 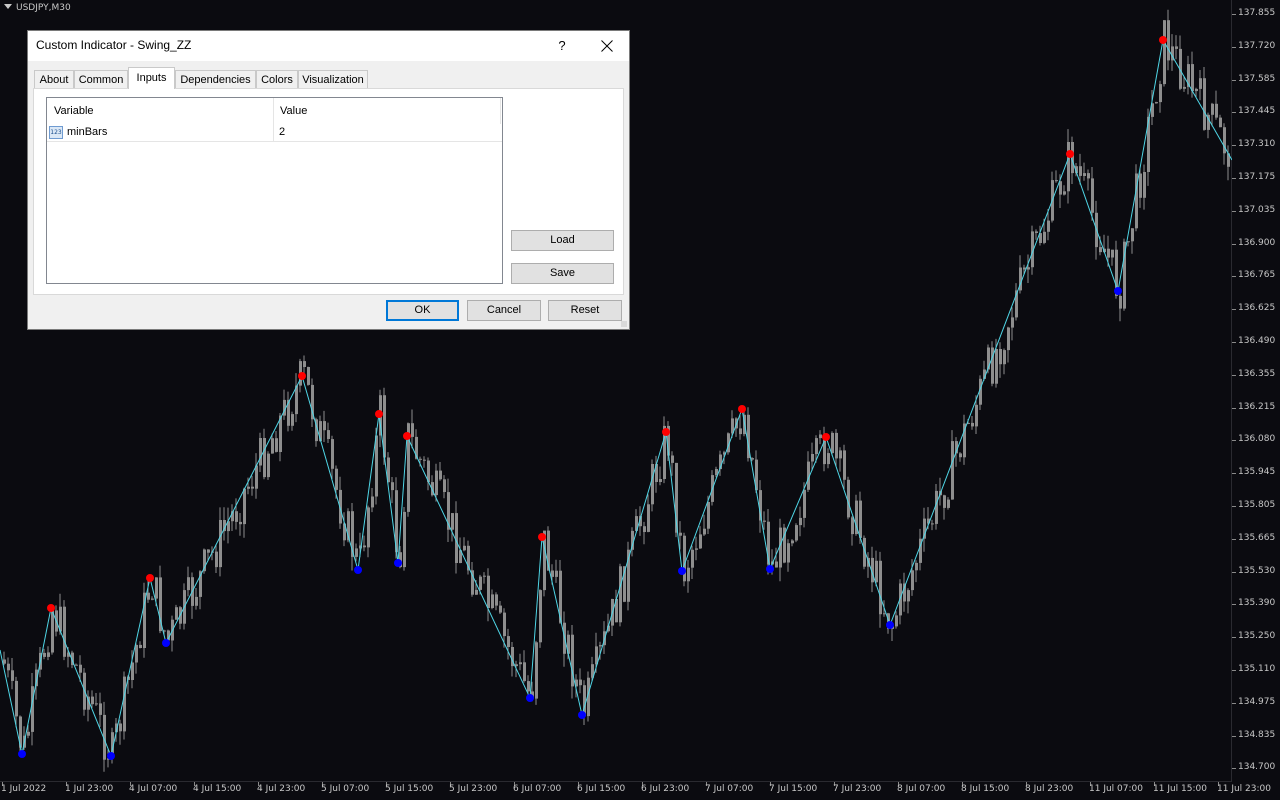 I want to click on price-label: 136.080, so click(x=1257, y=439).